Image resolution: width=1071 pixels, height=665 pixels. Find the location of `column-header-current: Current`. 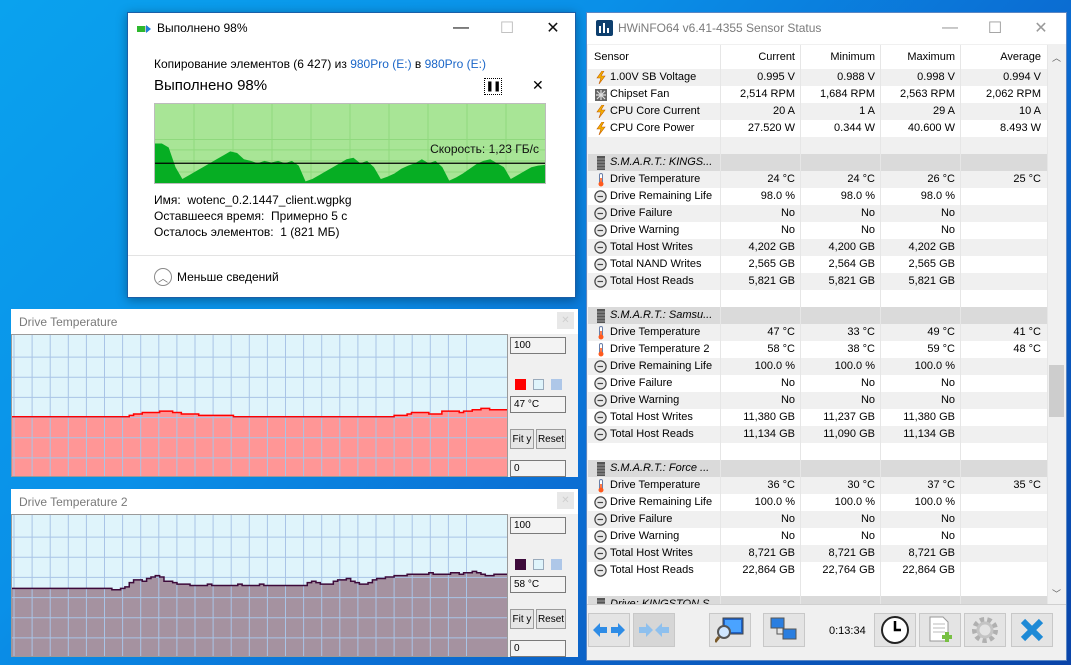

column-header-current: Current is located at coordinates (761, 57).